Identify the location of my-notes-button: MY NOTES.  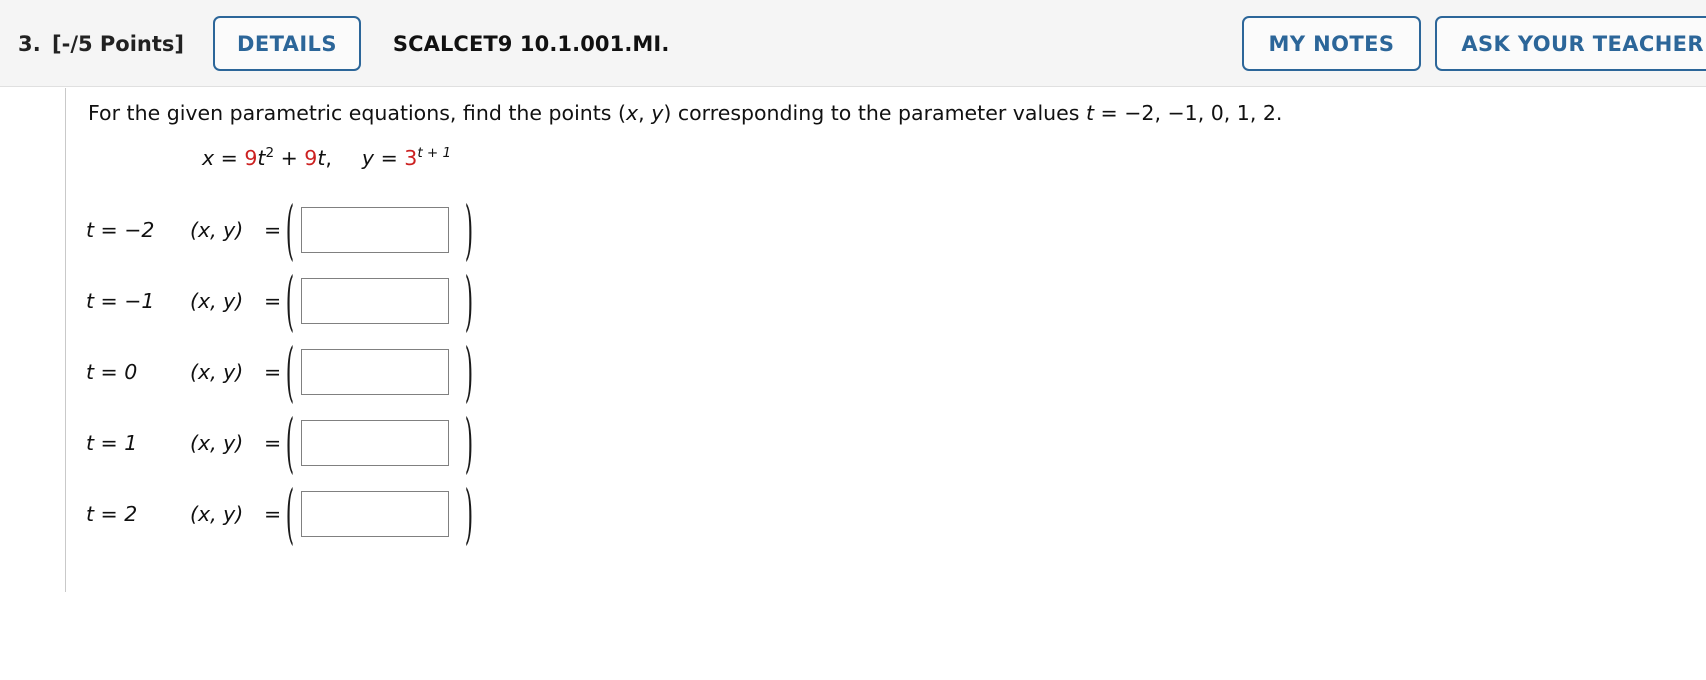
(1331, 43).